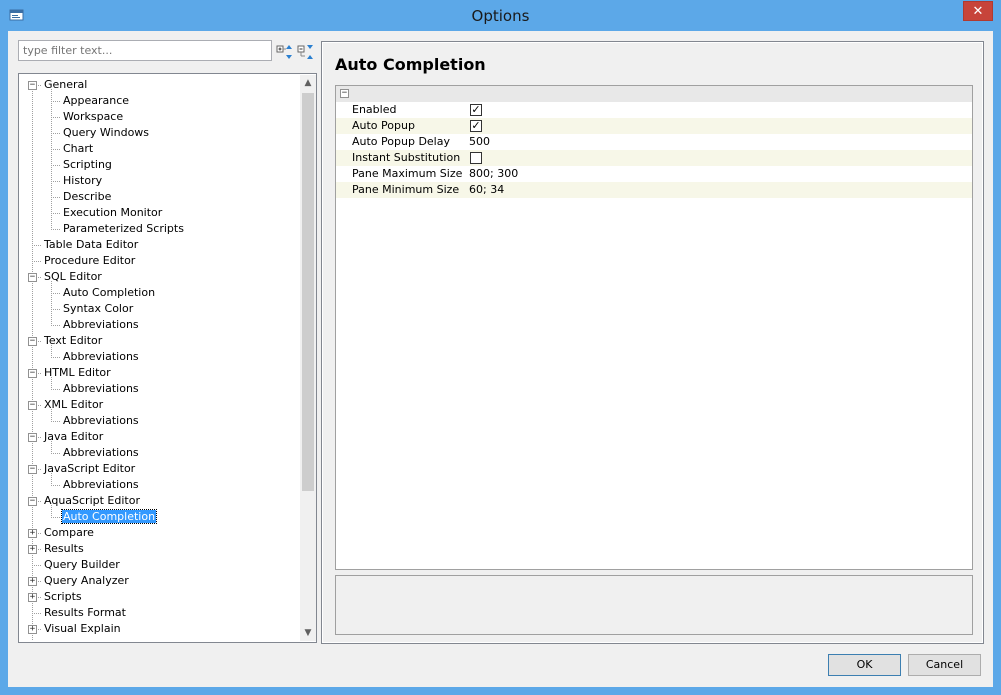 This screenshot has height=695, width=1001. I want to click on expand-all-icon, so click(285, 52).